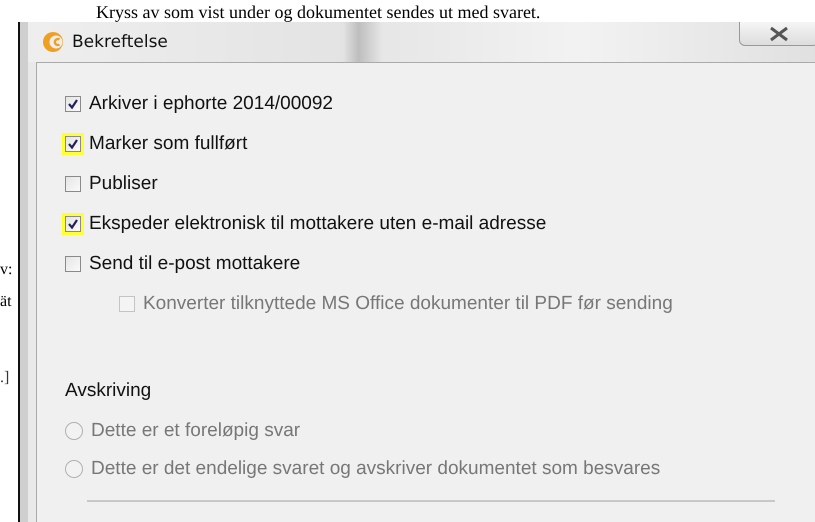 The height and width of the screenshot is (522, 815). What do you see at coordinates (168, 143) in the screenshot?
I see `checkbox-label: Marker som fullført` at bounding box center [168, 143].